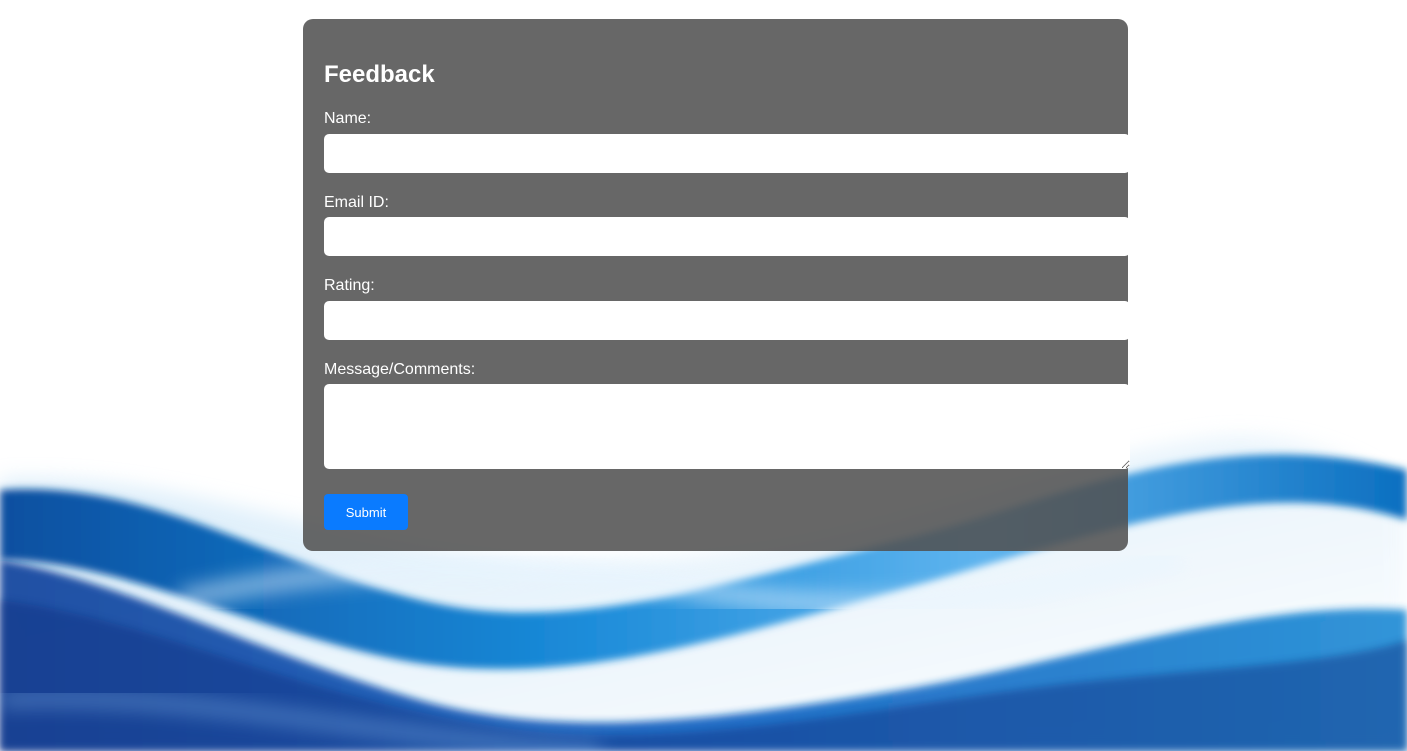 The height and width of the screenshot is (751, 1407). What do you see at coordinates (727, 320) in the screenshot?
I see `rating-input` at bounding box center [727, 320].